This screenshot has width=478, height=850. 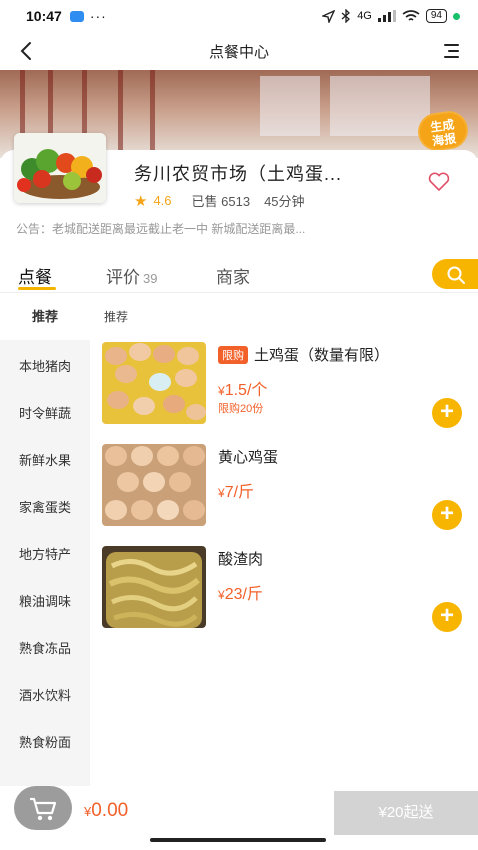 What do you see at coordinates (45, 365) in the screenshot?
I see `sidebar-item-local-pork: 本地猪肉` at bounding box center [45, 365].